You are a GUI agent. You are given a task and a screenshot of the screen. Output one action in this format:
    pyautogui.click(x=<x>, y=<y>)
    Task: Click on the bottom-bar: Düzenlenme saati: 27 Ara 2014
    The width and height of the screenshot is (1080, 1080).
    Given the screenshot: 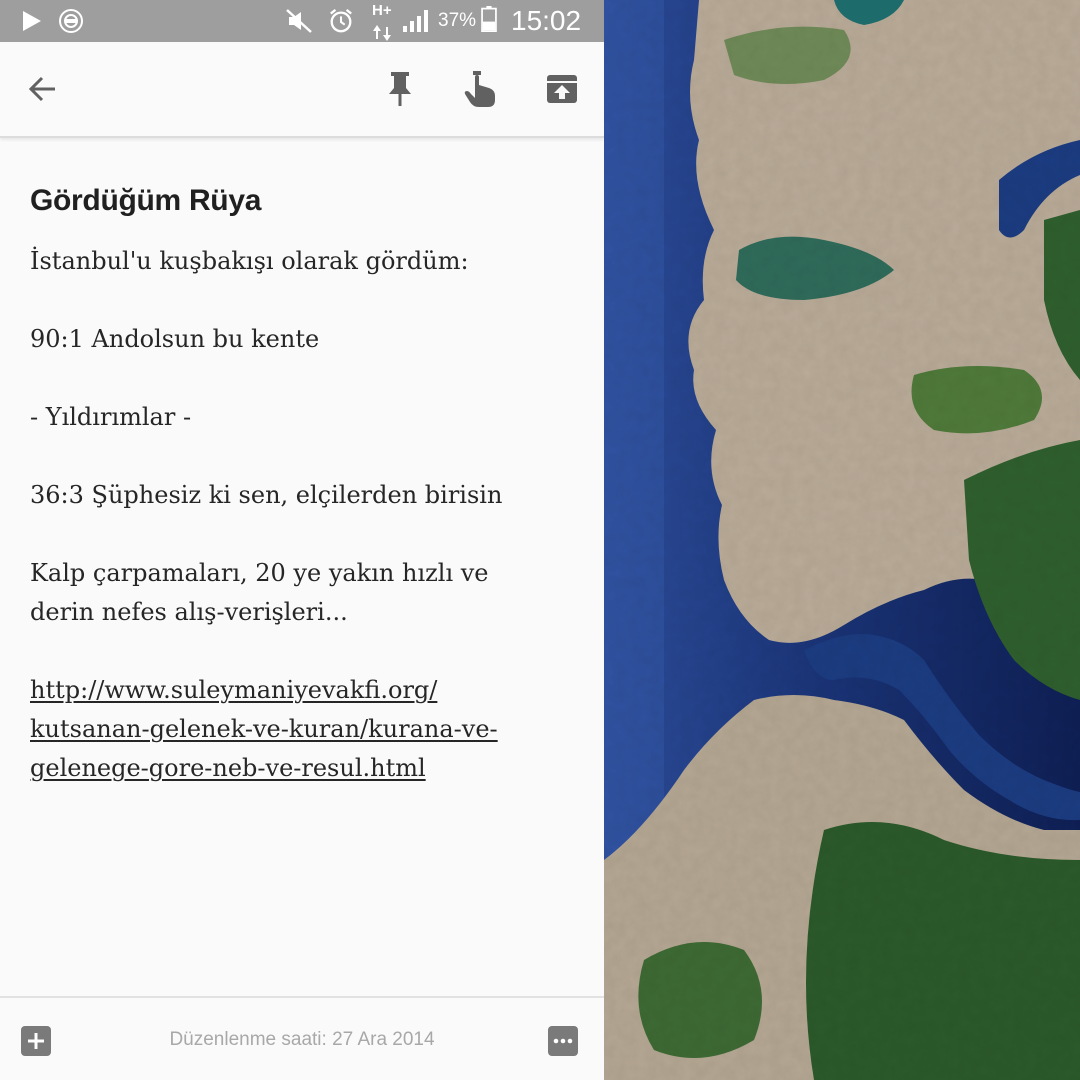 What is the action you would take?
    pyautogui.click(x=302, y=1038)
    